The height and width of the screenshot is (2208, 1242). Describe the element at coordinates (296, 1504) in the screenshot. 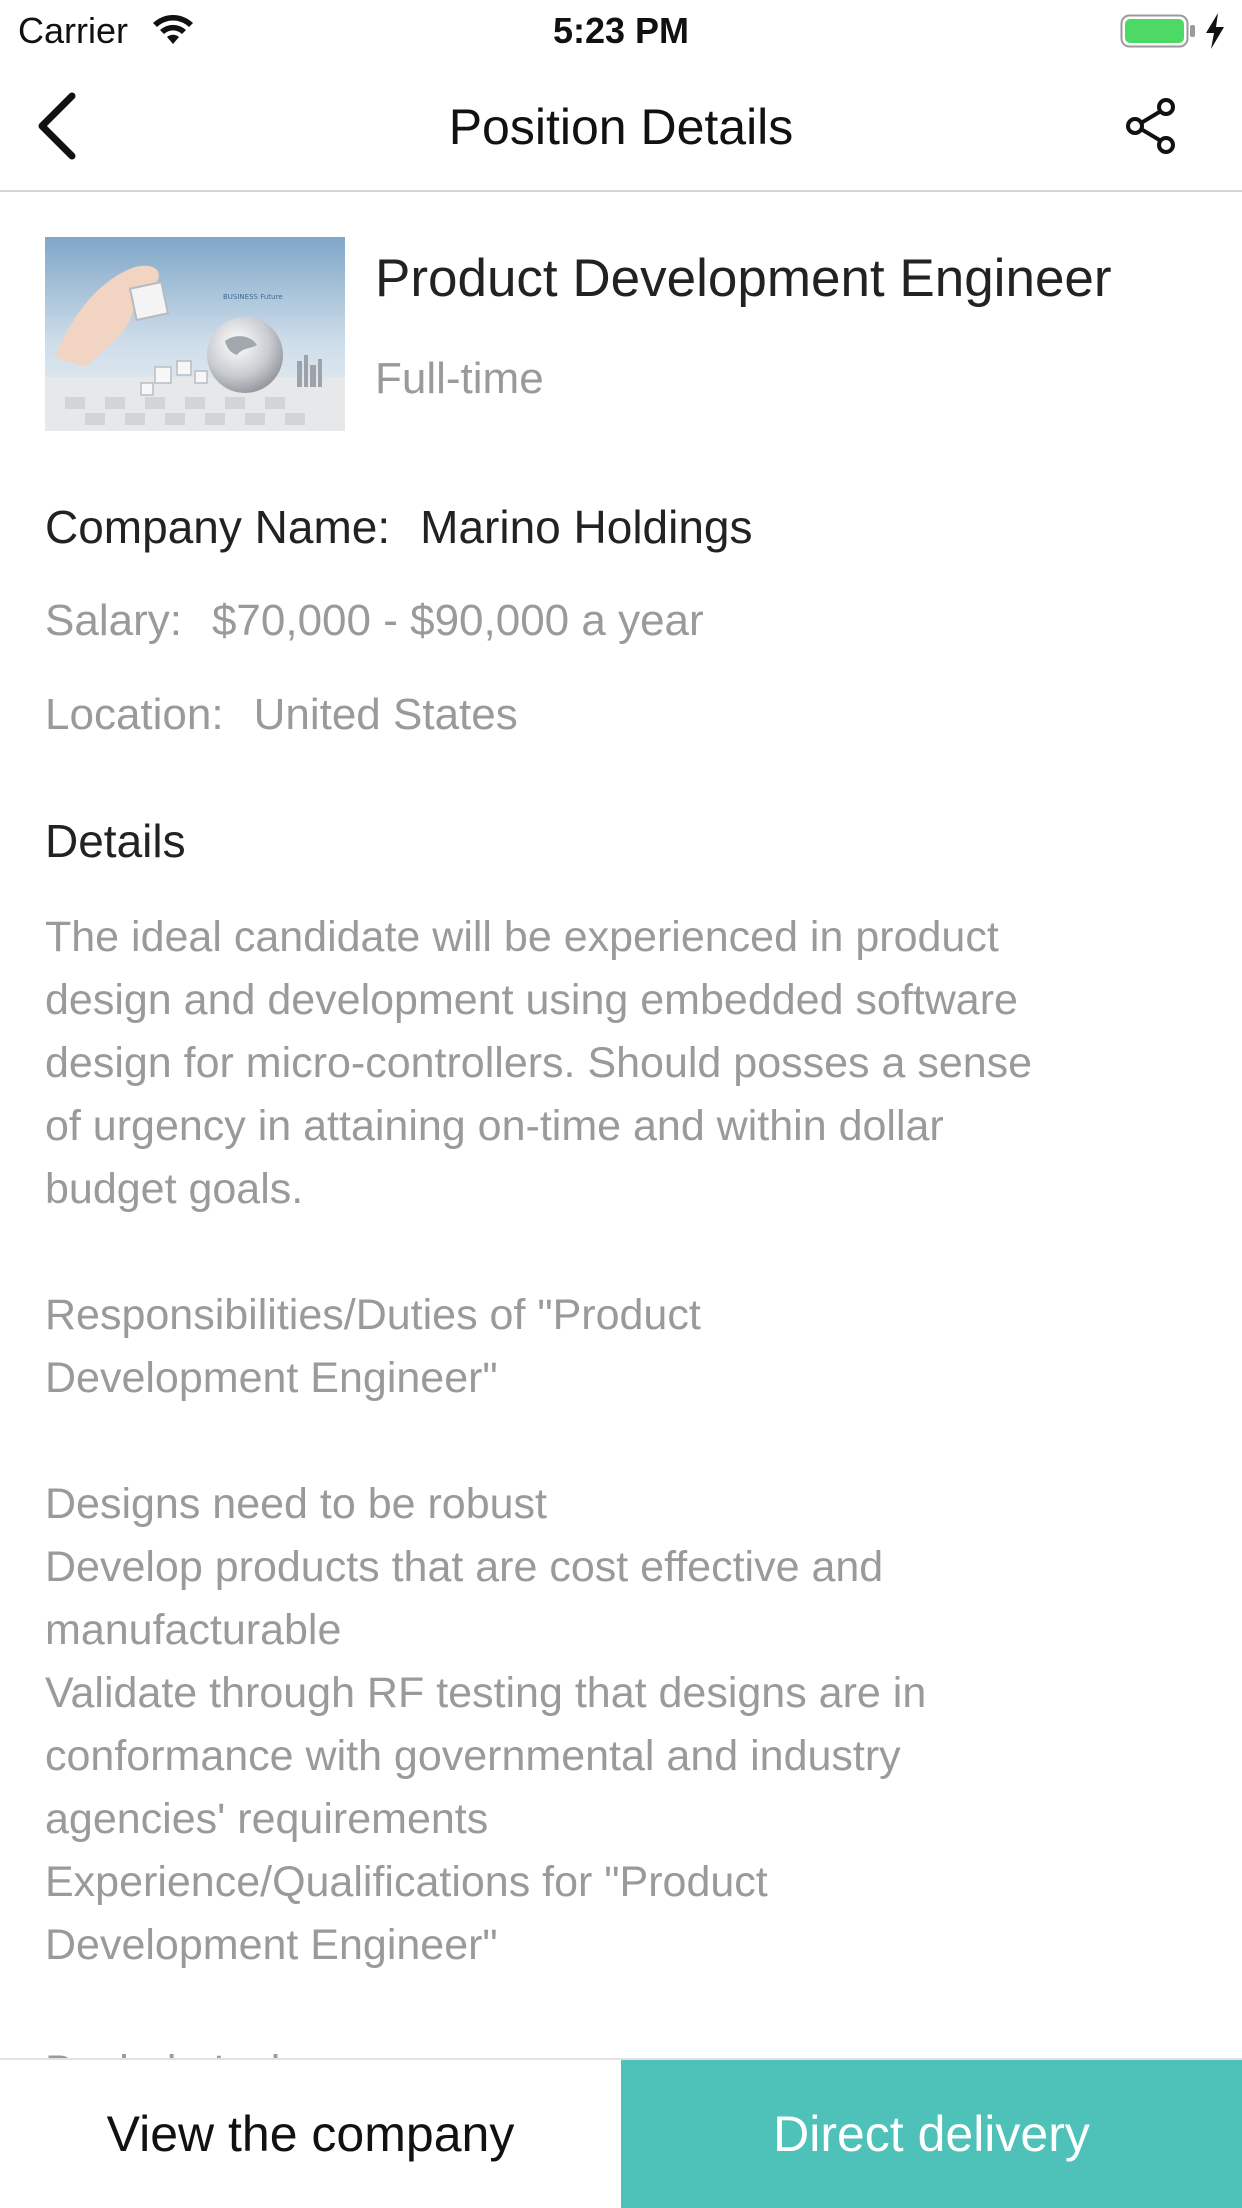

I see `details-line: Designs need to be robust` at that location.